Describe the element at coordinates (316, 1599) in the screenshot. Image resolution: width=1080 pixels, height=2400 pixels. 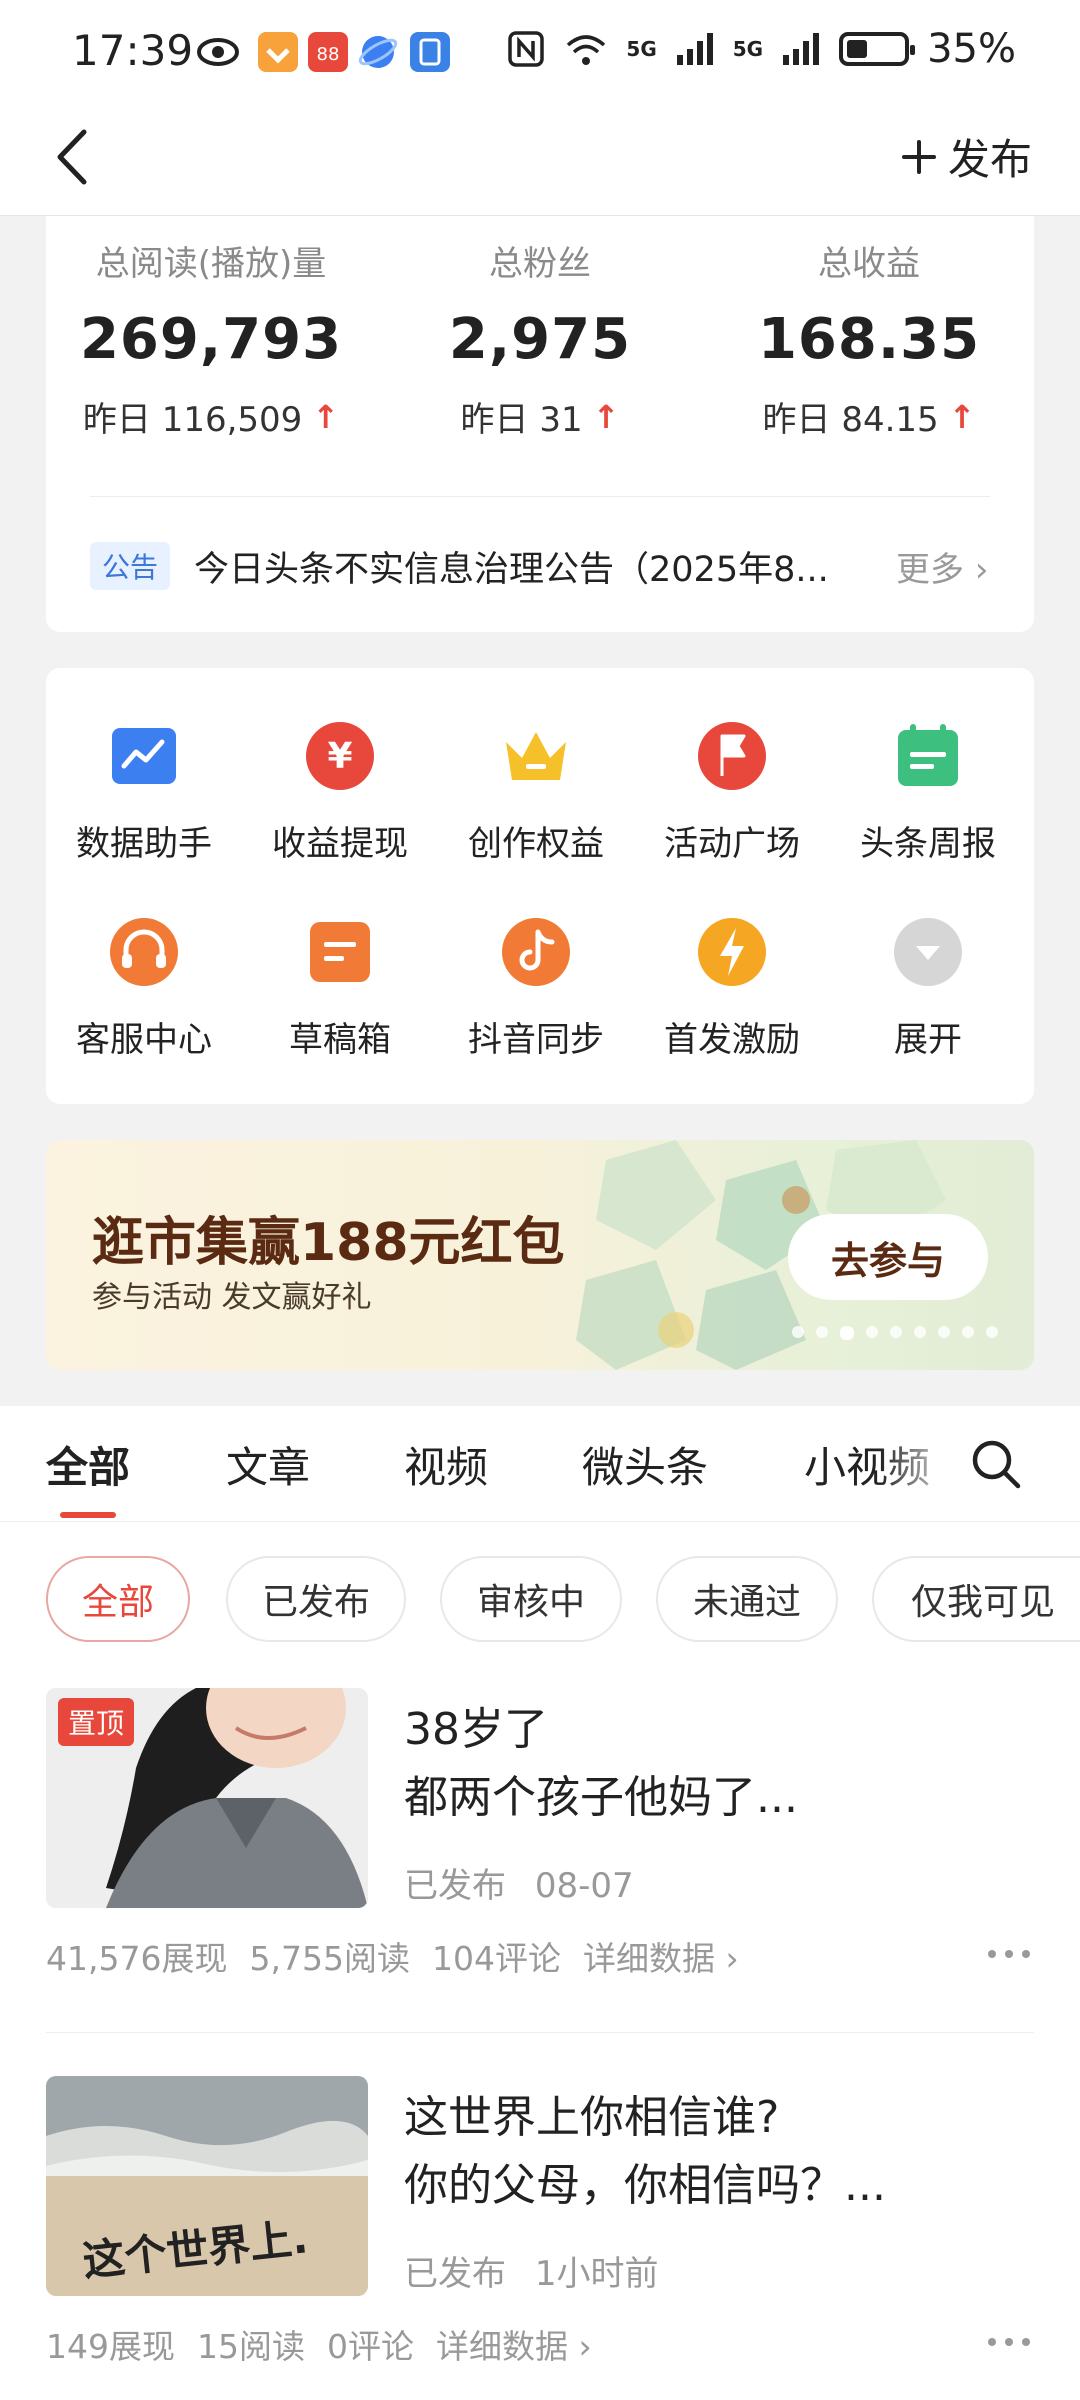
I see `filter-chip-published: 已发布` at that location.